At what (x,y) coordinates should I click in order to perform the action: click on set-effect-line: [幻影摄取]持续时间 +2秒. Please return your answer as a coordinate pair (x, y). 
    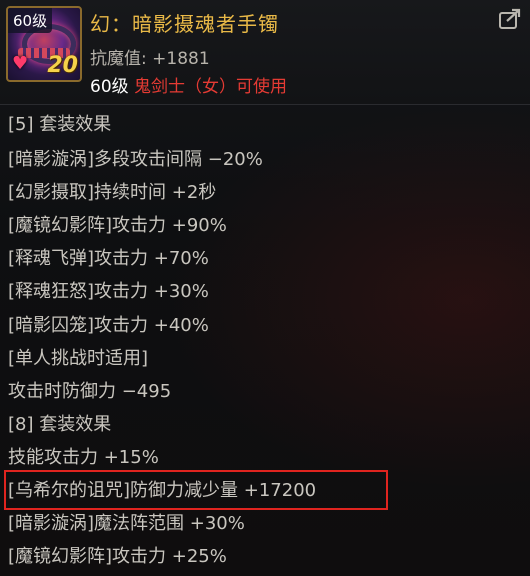
    Looking at the image, I should click on (112, 192).